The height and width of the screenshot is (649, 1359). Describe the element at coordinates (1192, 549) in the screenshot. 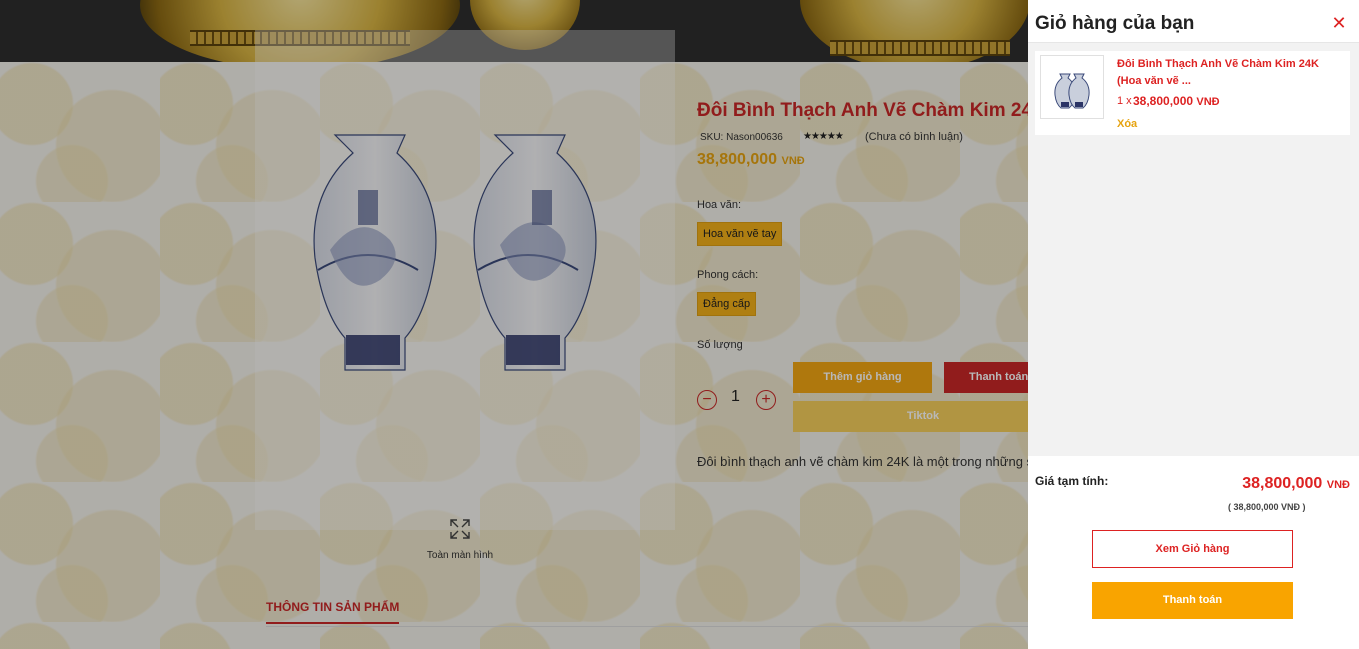

I see `view-cart-button: Xem Giỏ hàng` at that location.